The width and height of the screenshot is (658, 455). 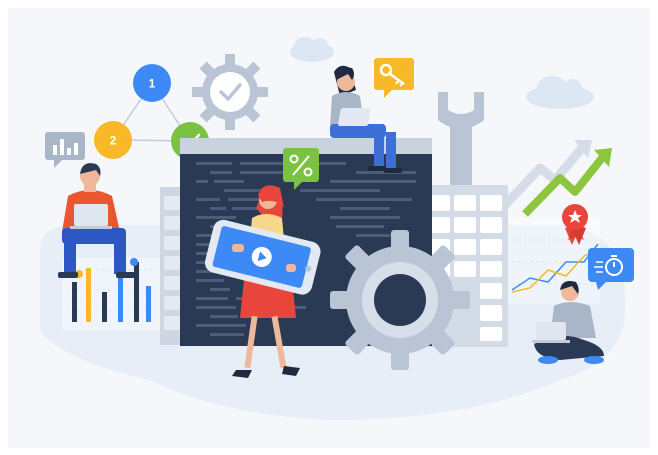 I want to click on right-line-chart, so click(x=554, y=261).